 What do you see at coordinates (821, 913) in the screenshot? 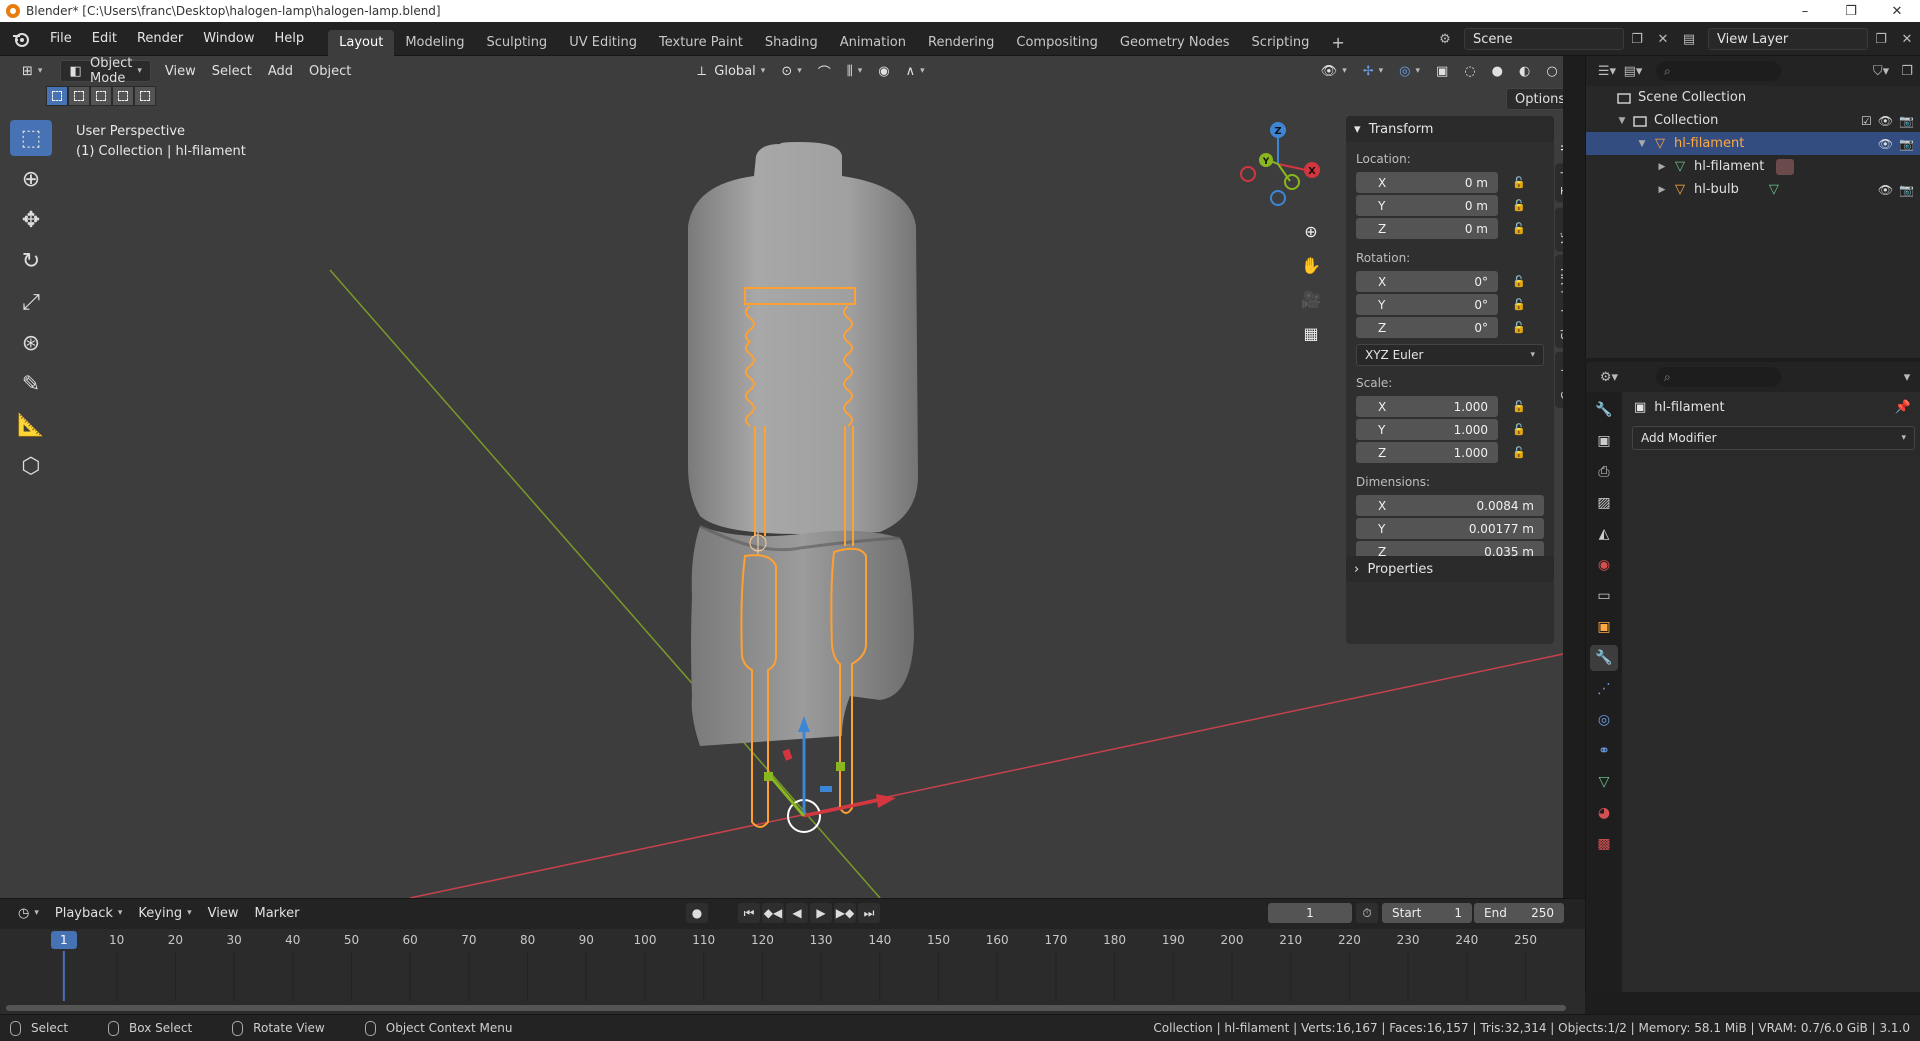
I see `play-icon: ▶` at bounding box center [821, 913].